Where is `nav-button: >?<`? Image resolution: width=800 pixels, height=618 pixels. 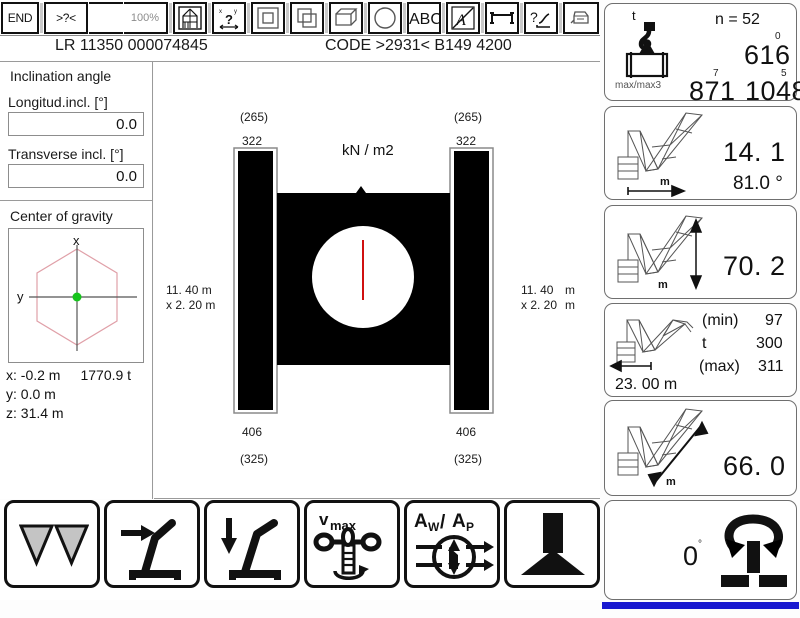
nav-button: >?< is located at coordinates (66, 17).